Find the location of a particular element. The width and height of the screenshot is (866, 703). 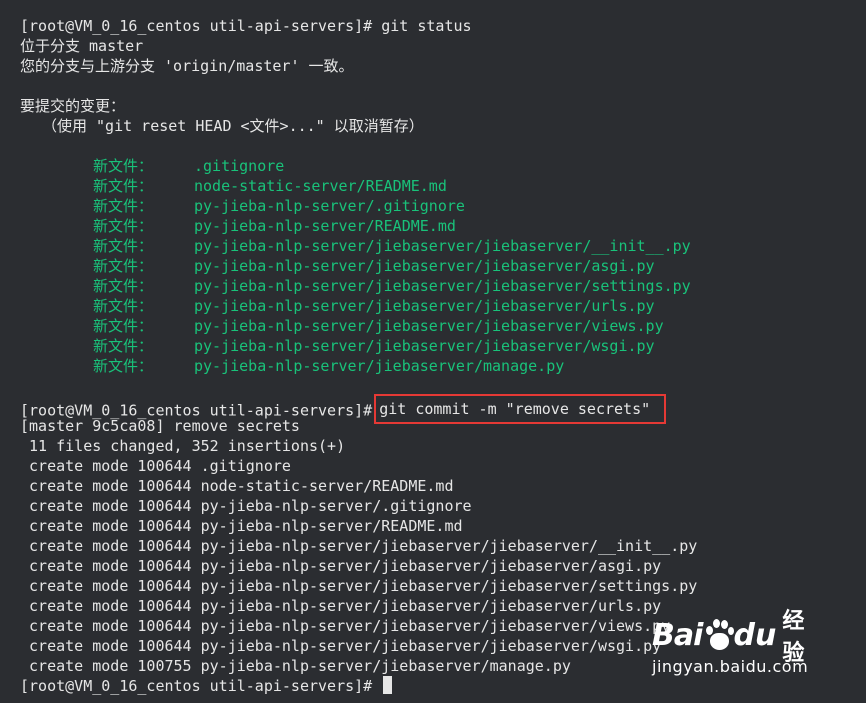

baidu-jingyan-watermark: Bai du 经验 jingyan.baidu.com is located at coordinates (737, 647).